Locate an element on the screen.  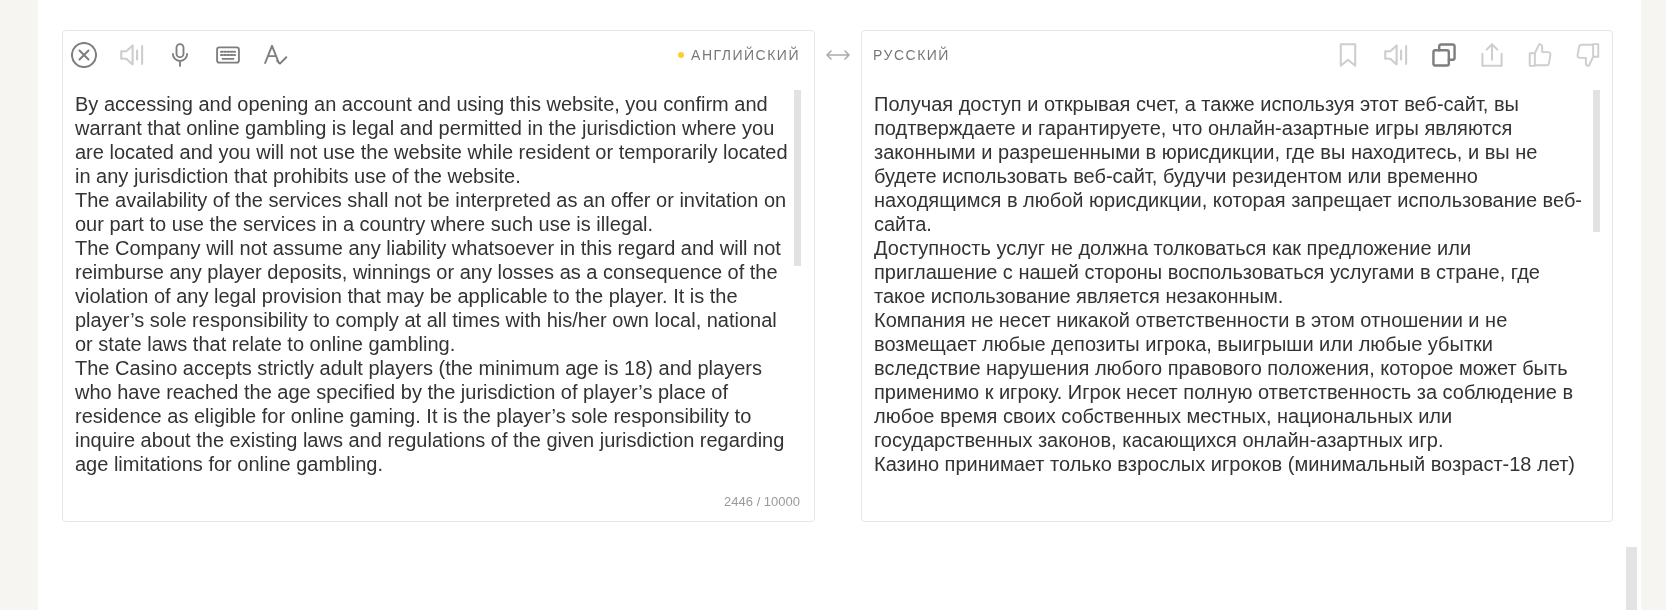
translation-paragraph: Казино принимает только взрослых игроков (минимальный возраст-18 лет) is located at coordinates (1225, 464).